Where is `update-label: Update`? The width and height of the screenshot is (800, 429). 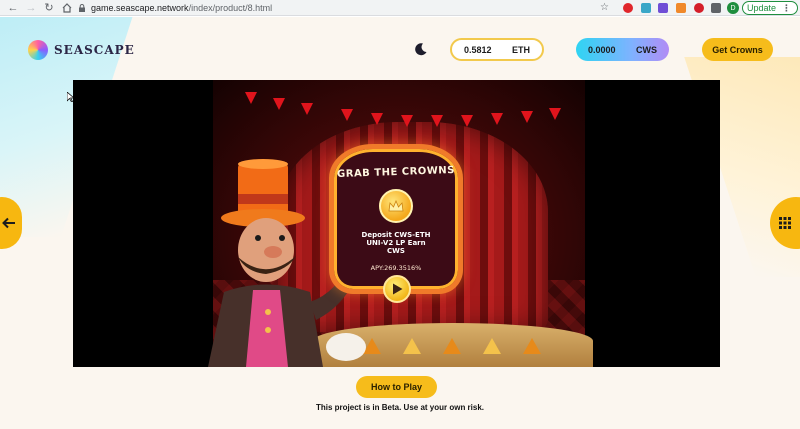 update-label: Update is located at coordinates (762, 8).